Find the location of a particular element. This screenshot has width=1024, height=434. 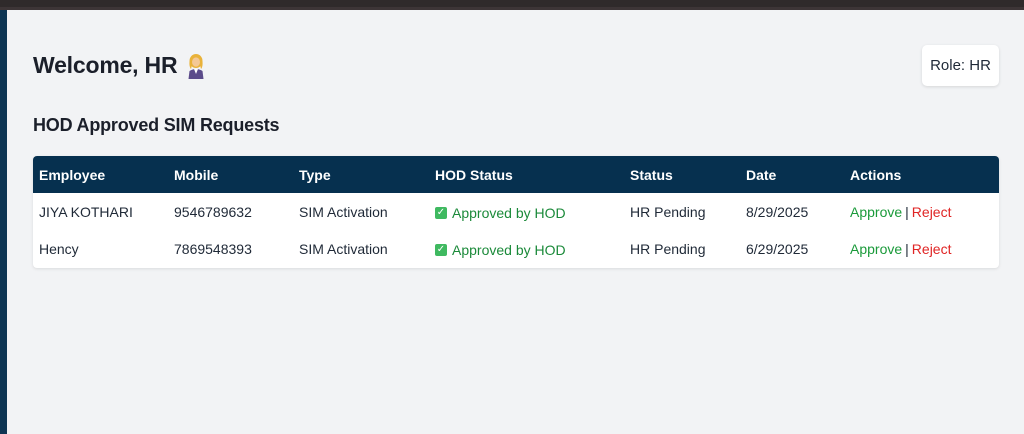

page-title: Welcome, HR is located at coordinates (119, 65).